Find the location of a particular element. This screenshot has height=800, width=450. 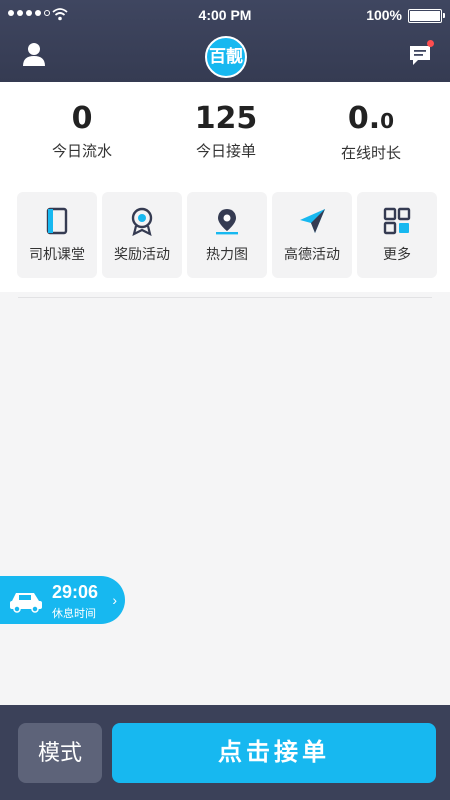

divider is located at coordinates (225, 297).